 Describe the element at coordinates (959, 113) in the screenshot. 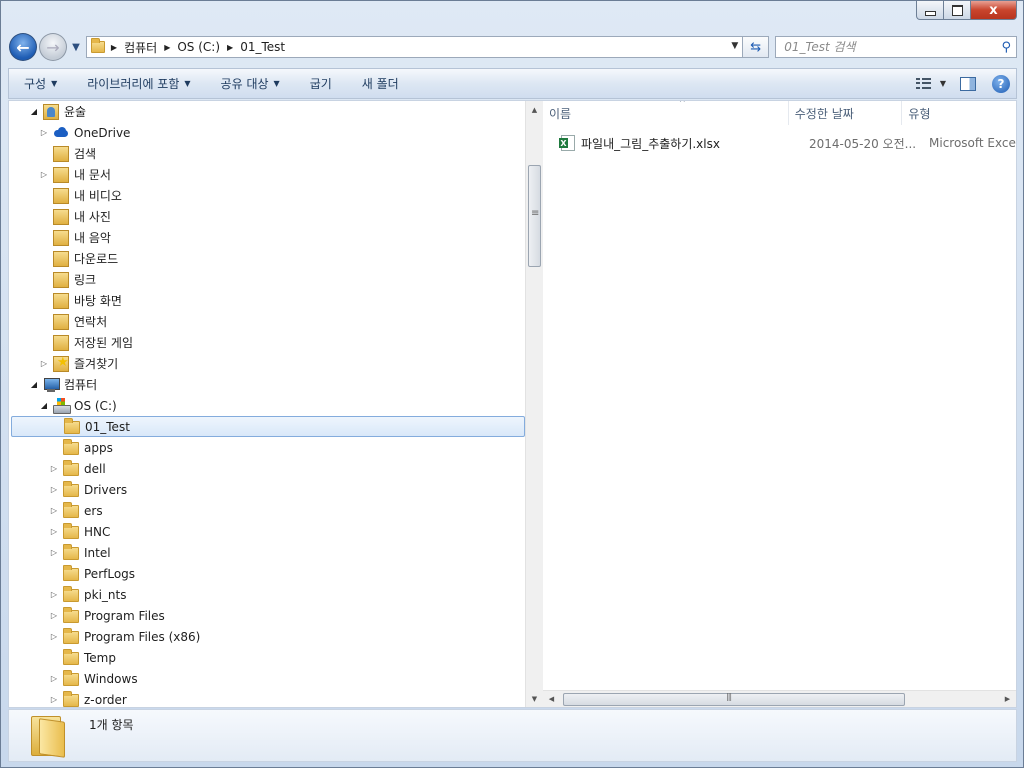

I see `column-header-type: 유형` at that location.